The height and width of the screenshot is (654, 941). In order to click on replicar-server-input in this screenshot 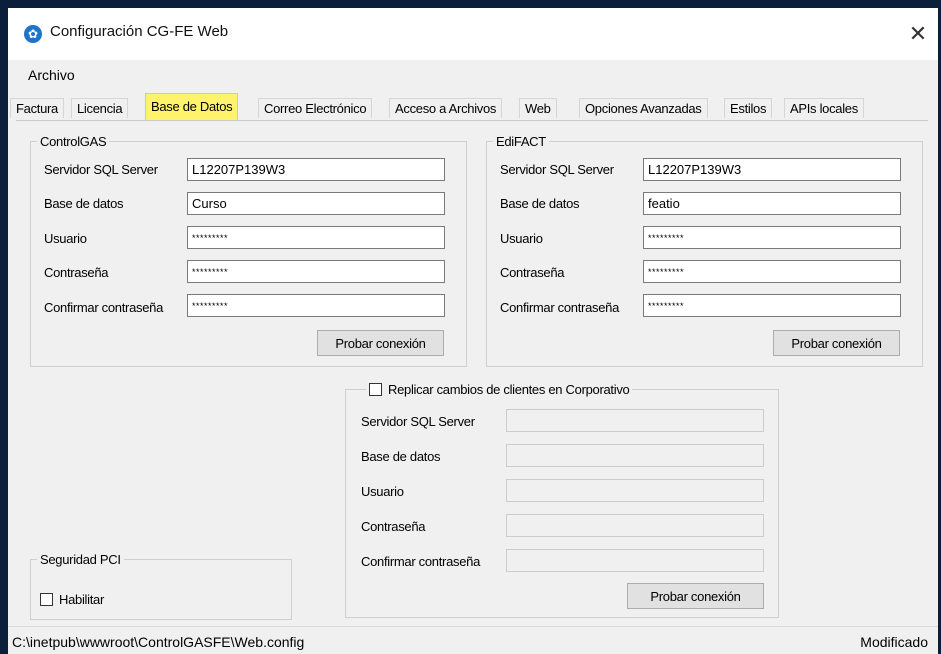, I will do `click(635, 420)`.